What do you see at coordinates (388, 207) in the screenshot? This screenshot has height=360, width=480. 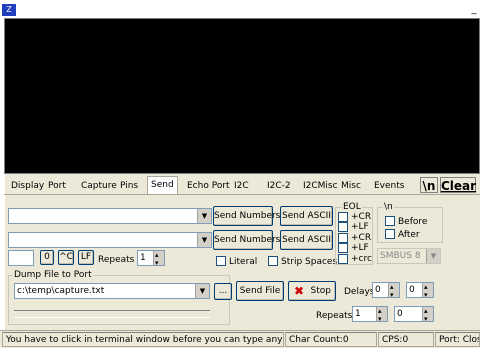 I see `newline-group-title: \n` at bounding box center [388, 207].